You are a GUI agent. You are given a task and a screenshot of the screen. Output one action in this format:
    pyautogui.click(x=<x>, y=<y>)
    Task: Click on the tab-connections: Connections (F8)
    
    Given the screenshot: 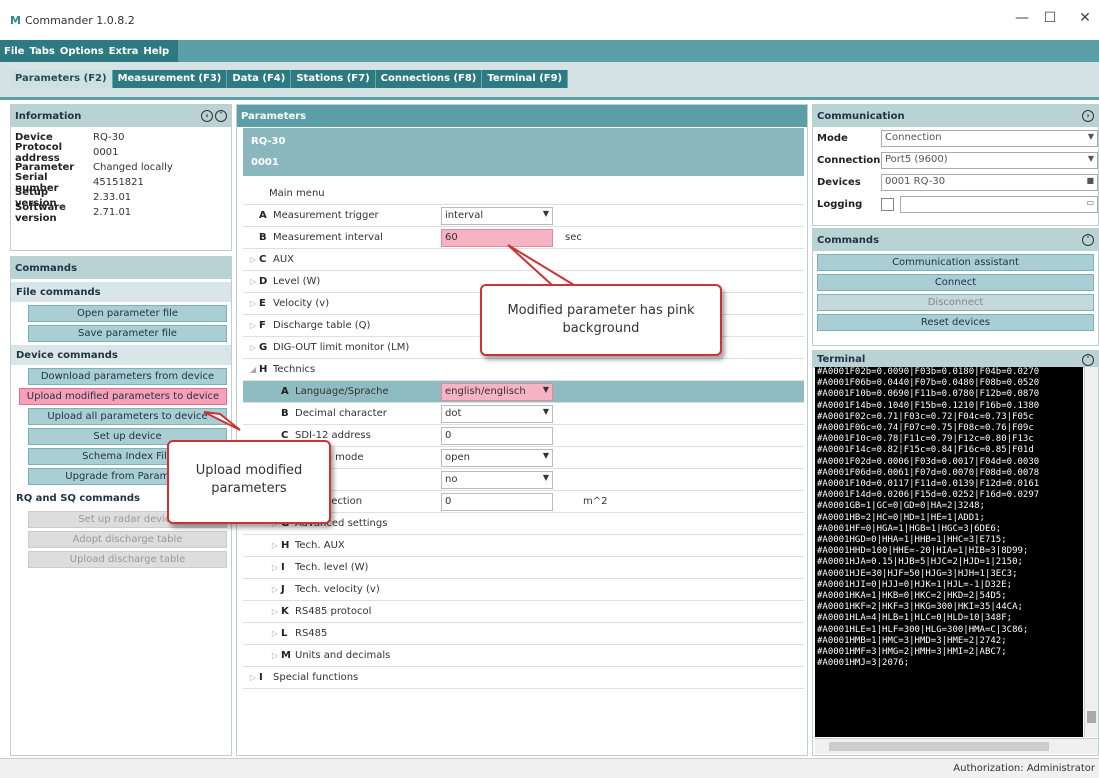 What is the action you would take?
    pyautogui.click(x=429, y=79)
    